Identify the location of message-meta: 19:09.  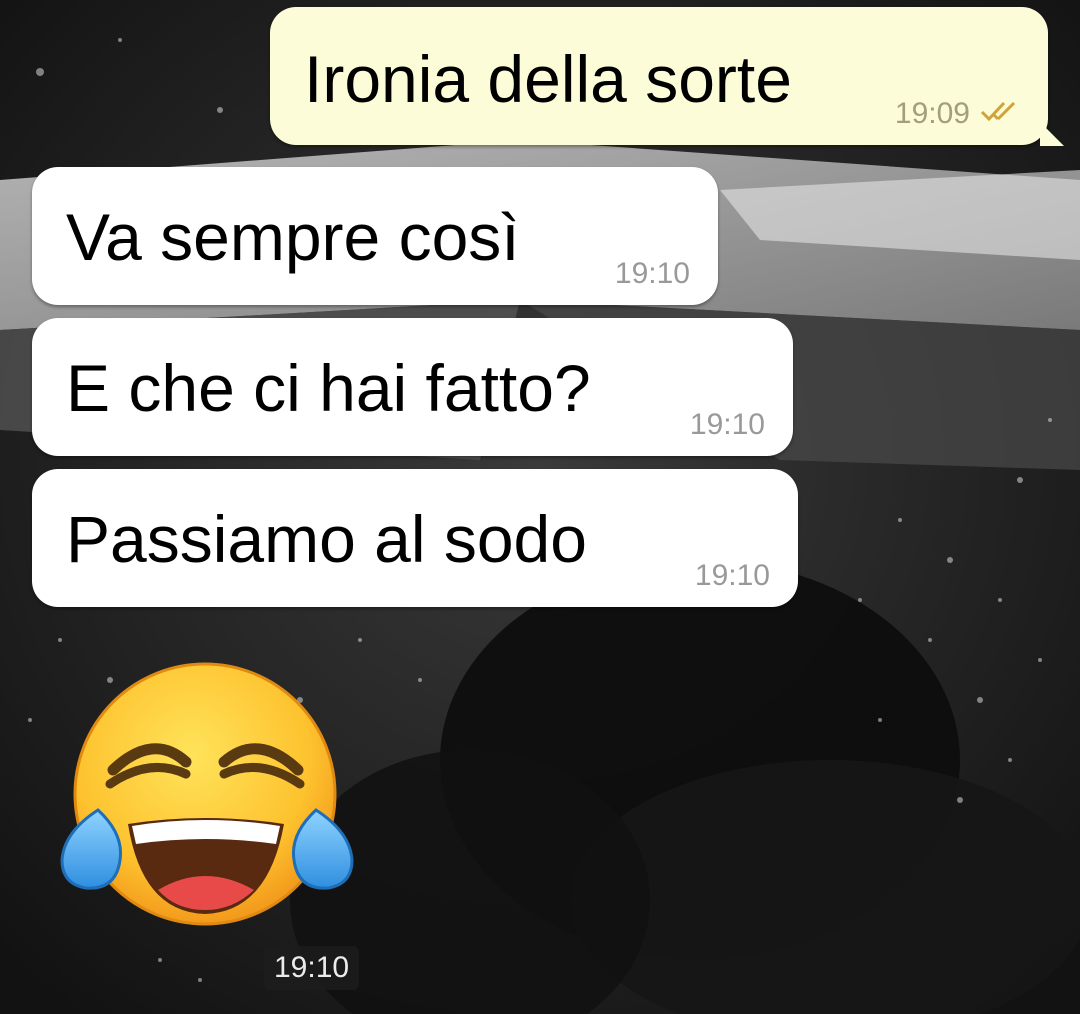
(960, 114).